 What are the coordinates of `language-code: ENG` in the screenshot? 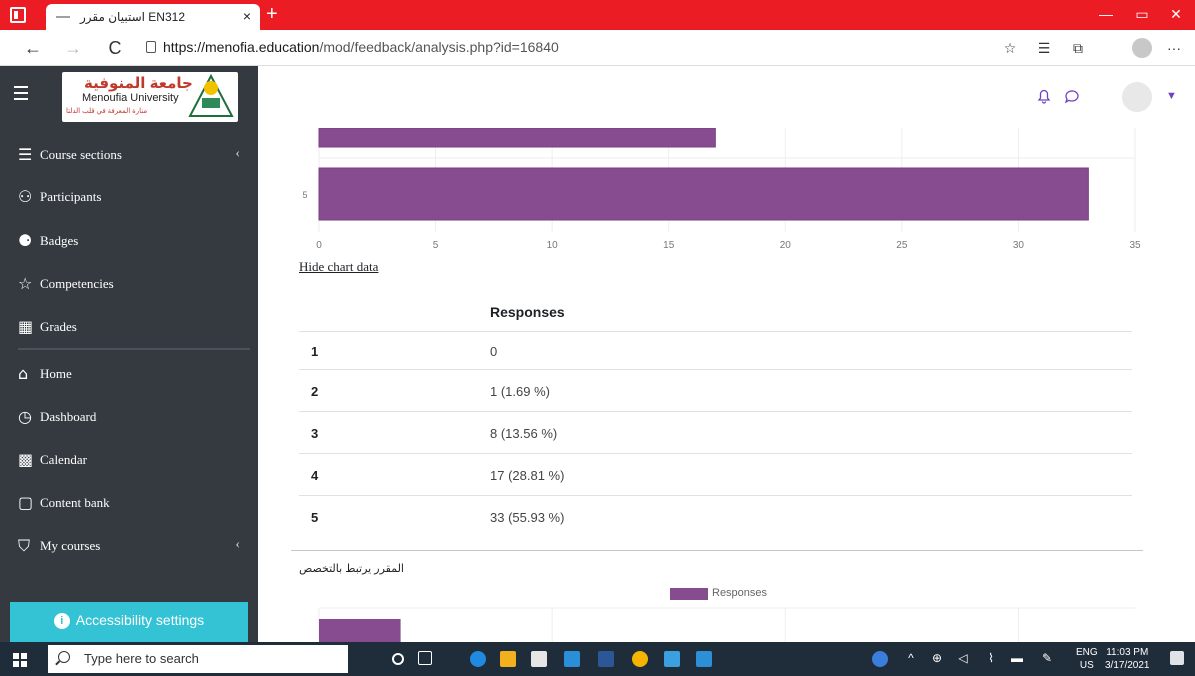 It's located at (1087, 652).